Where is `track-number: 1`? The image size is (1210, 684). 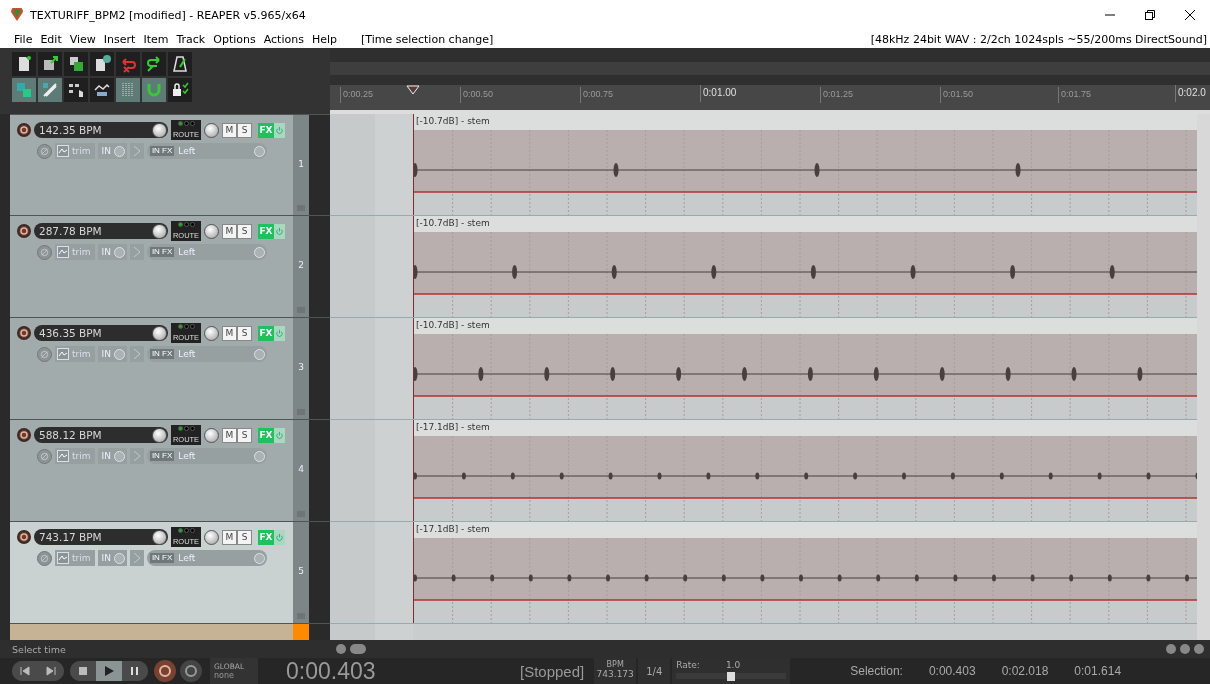
track-number: 1 is located at coordinates (301, 164).